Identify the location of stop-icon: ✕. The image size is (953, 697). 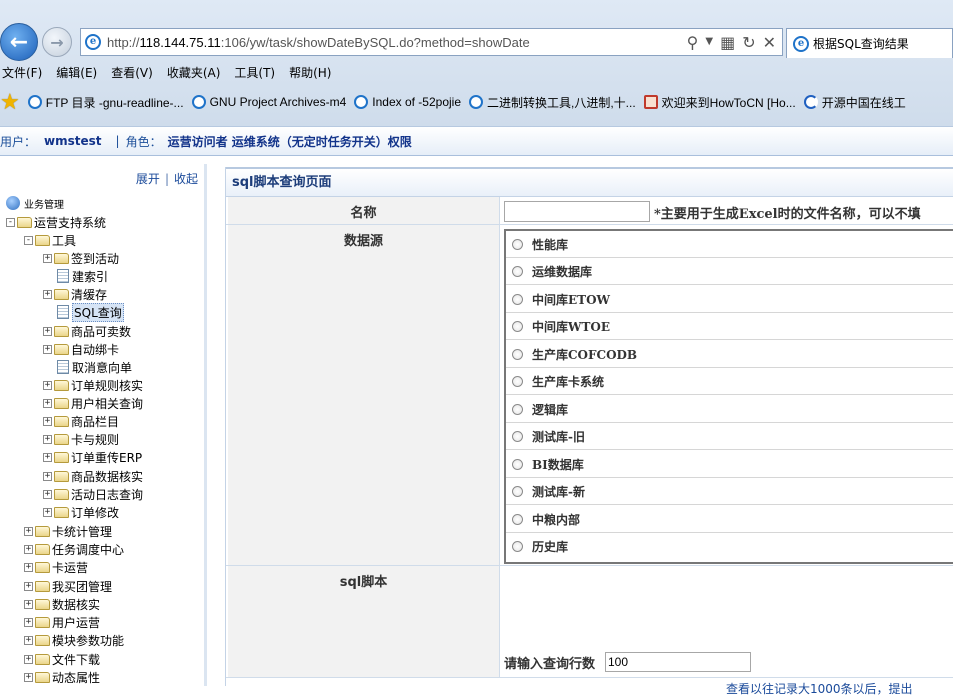
(769, 42).